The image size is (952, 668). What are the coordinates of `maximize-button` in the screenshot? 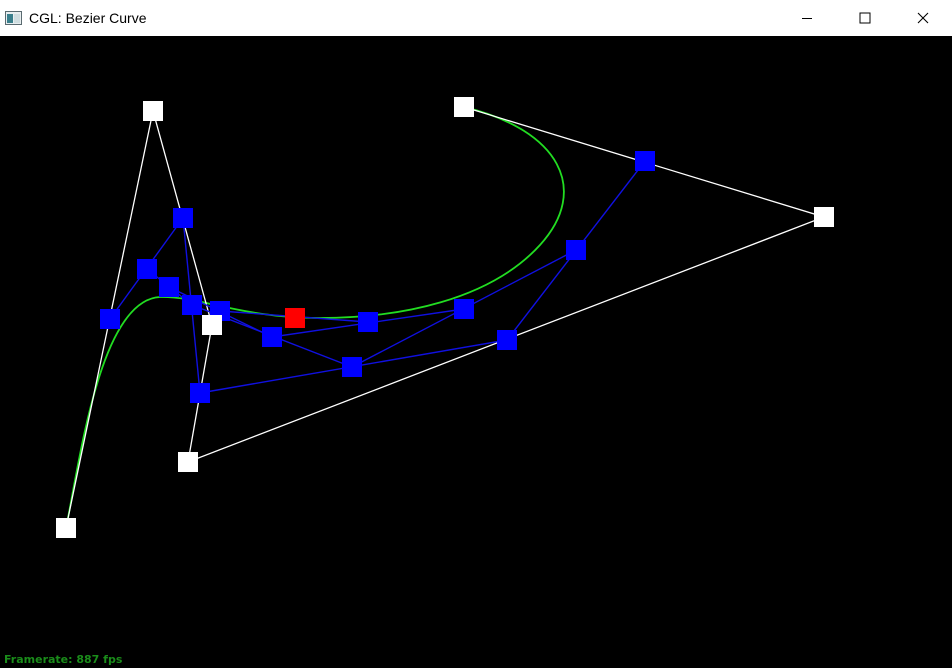 It's located at (865, 18).